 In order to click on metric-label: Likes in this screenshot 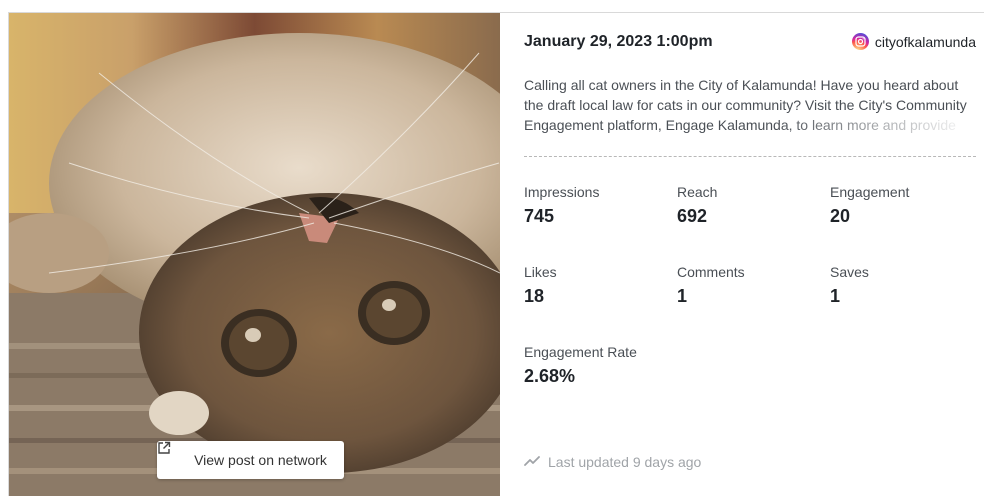, I will do `click(540, 272)`.